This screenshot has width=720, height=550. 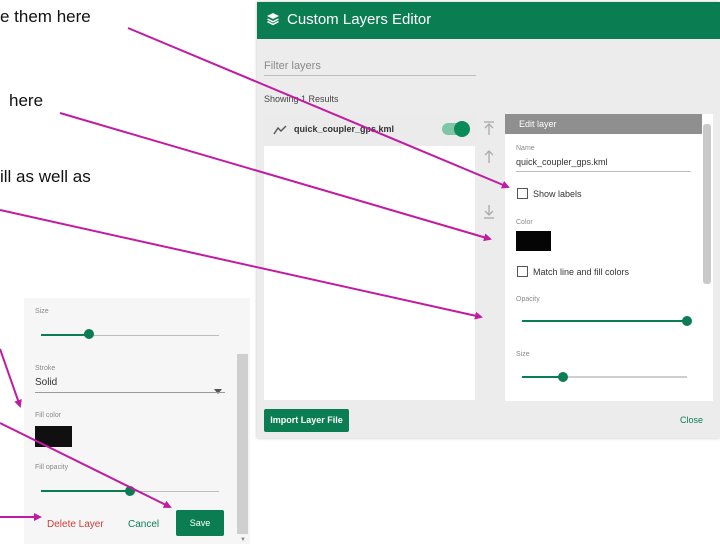 I want to click on arrow-to-fill-color, so click(x=11, y=378).